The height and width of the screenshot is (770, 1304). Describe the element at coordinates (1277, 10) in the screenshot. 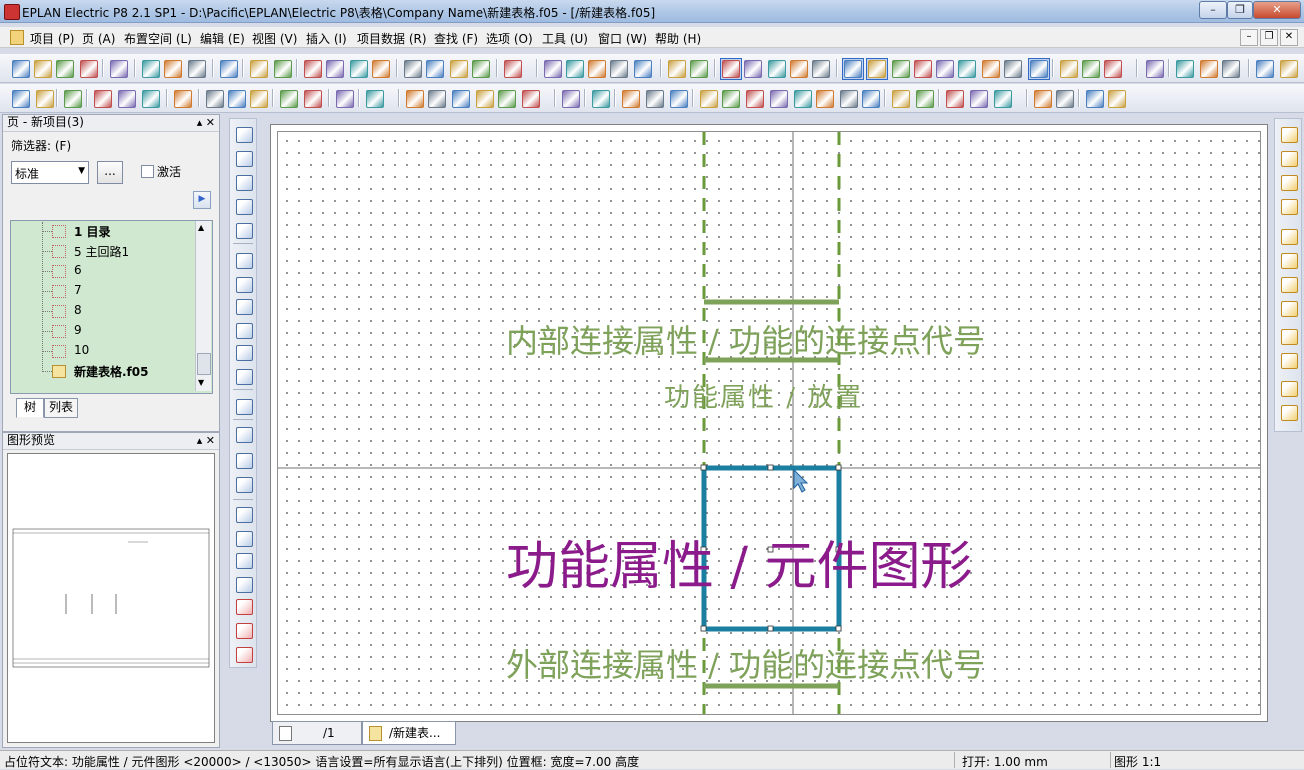

I see `close-button: ✕` at that location.